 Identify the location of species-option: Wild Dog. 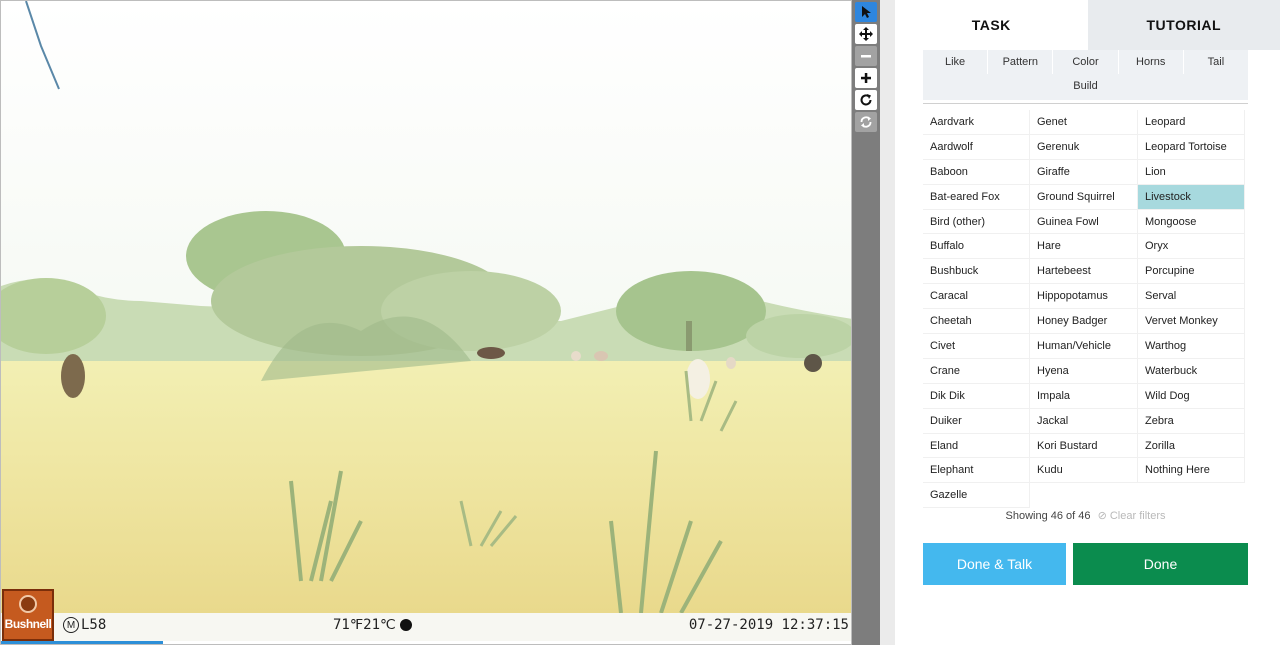
(1191, 396).